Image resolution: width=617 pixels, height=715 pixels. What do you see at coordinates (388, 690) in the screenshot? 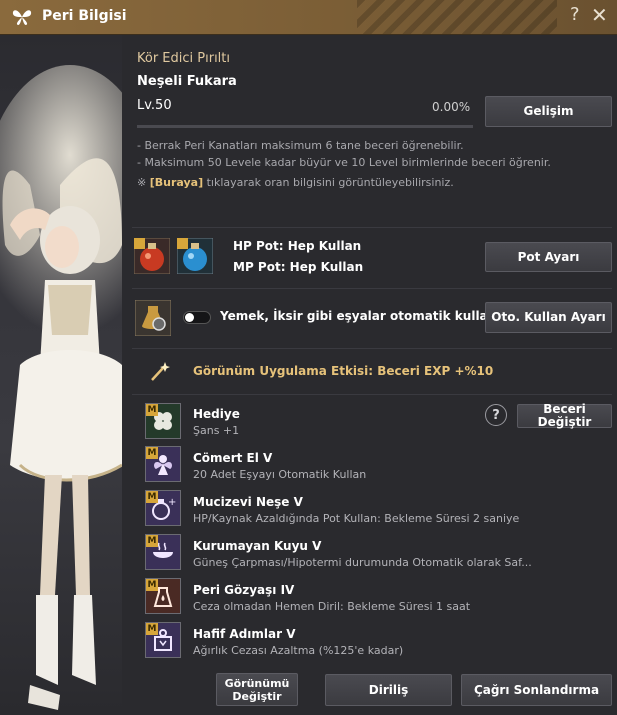
I see `revive-button: Diriliş` at bounding box center [388, 690].